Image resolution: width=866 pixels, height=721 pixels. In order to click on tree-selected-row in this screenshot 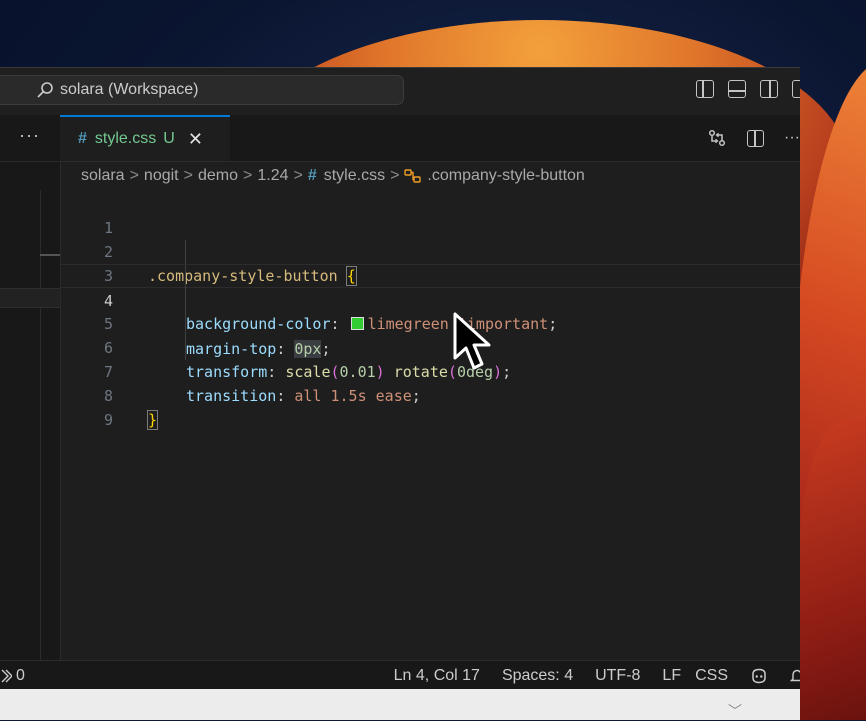, I will do `click(30, 298)`.